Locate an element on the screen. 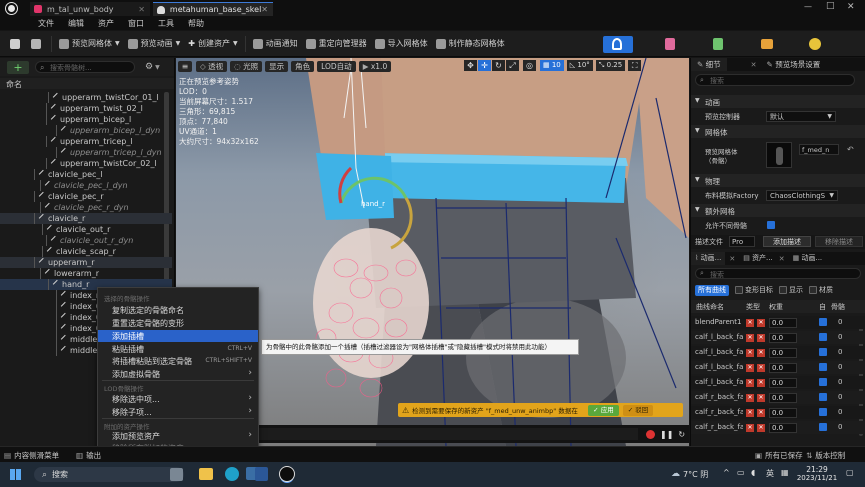 The width and height of the screenshot is (865, 487). bone-tree-row: upperarm_twistCor_02_l is located at coordinates (86, 163).